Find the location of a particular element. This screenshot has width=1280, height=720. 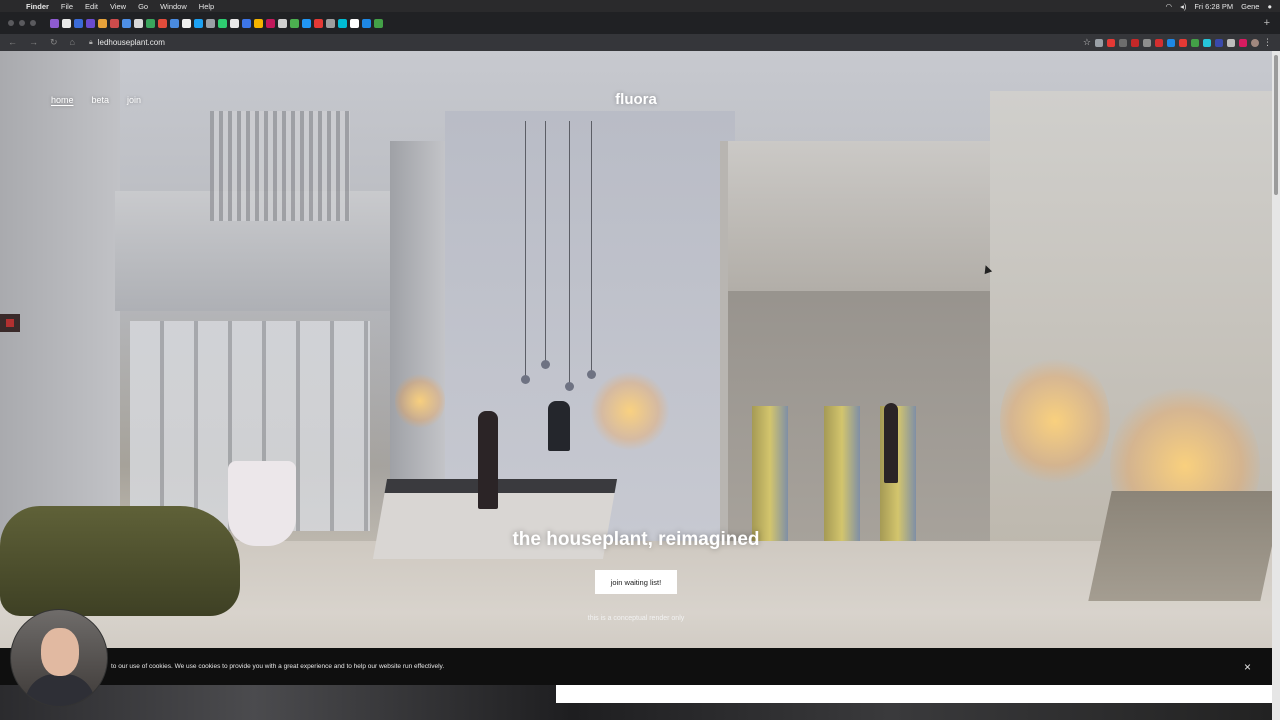

back-icon: ← is located at coordinates (12, 42).